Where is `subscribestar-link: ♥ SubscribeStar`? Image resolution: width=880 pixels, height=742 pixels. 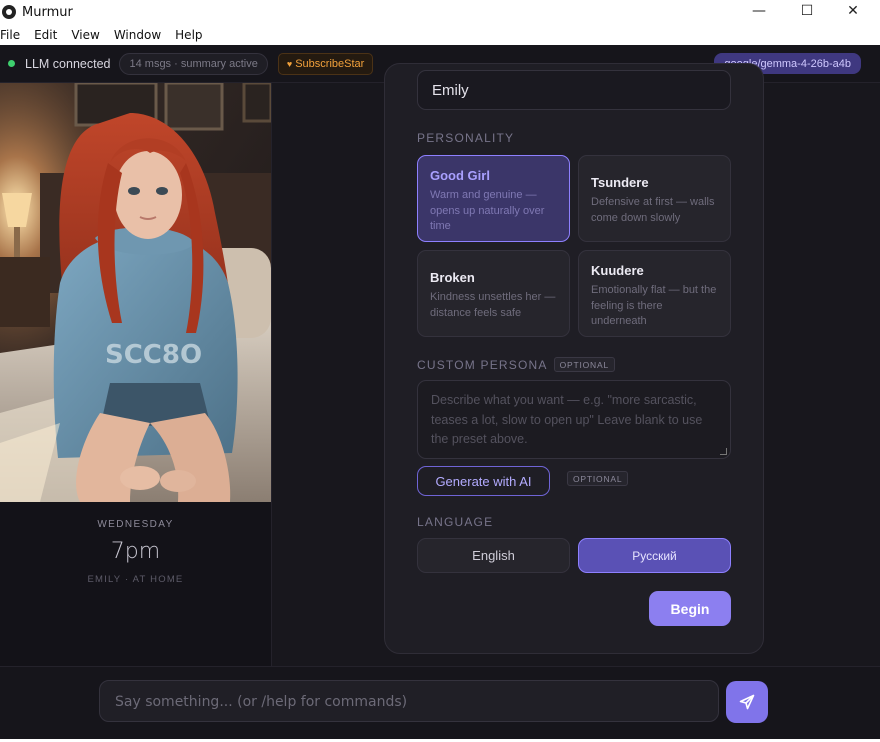
subscribestar-link: ♥ SubscribeStar is located at coordinates (325, 63).